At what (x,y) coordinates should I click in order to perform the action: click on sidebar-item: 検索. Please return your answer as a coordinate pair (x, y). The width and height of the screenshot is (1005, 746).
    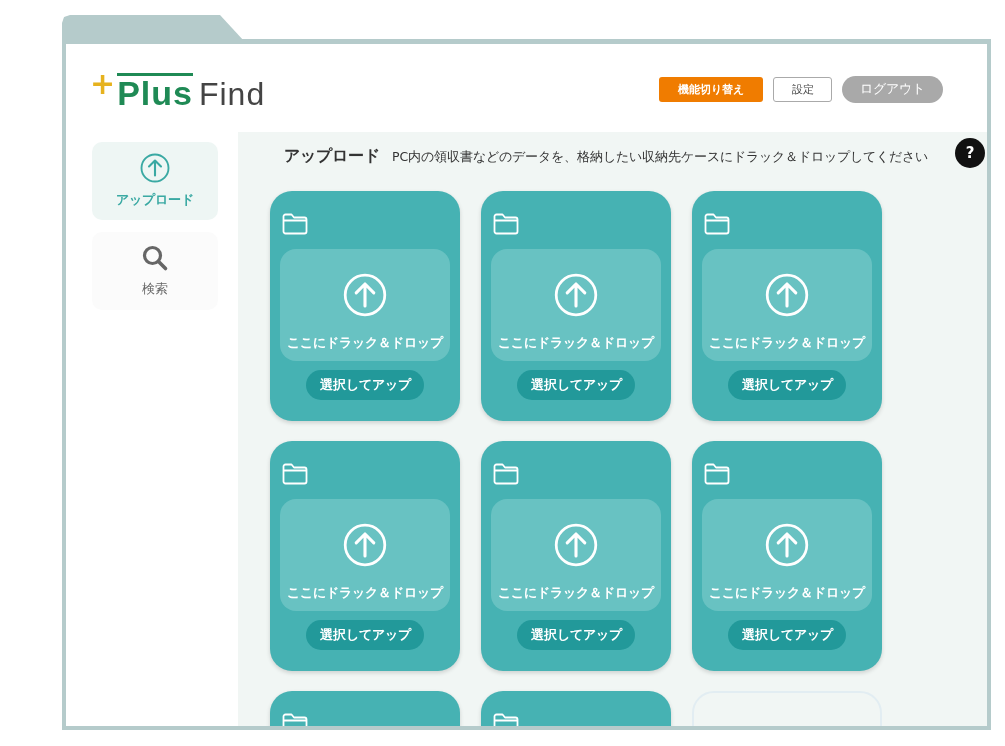
    Looking at the image, I should click on (155, 271).